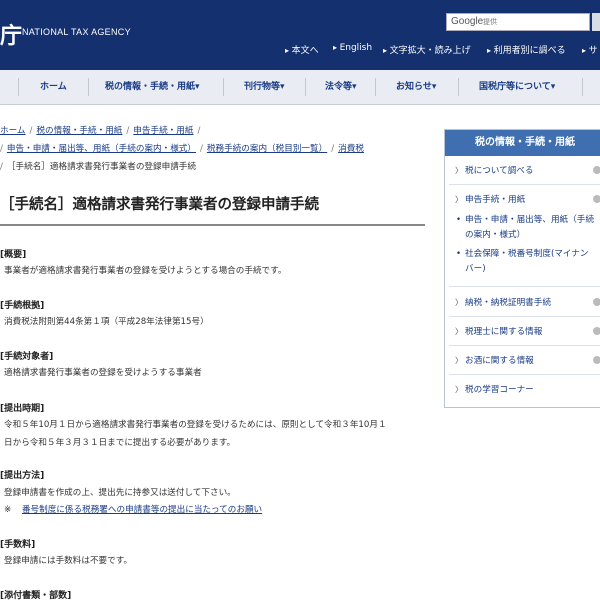 The image size is (600, 601). Describe the element at coordinates (525, 389) in the screenshot. I see `sidebar-item-learning: 税の学習コーナー` at that location.